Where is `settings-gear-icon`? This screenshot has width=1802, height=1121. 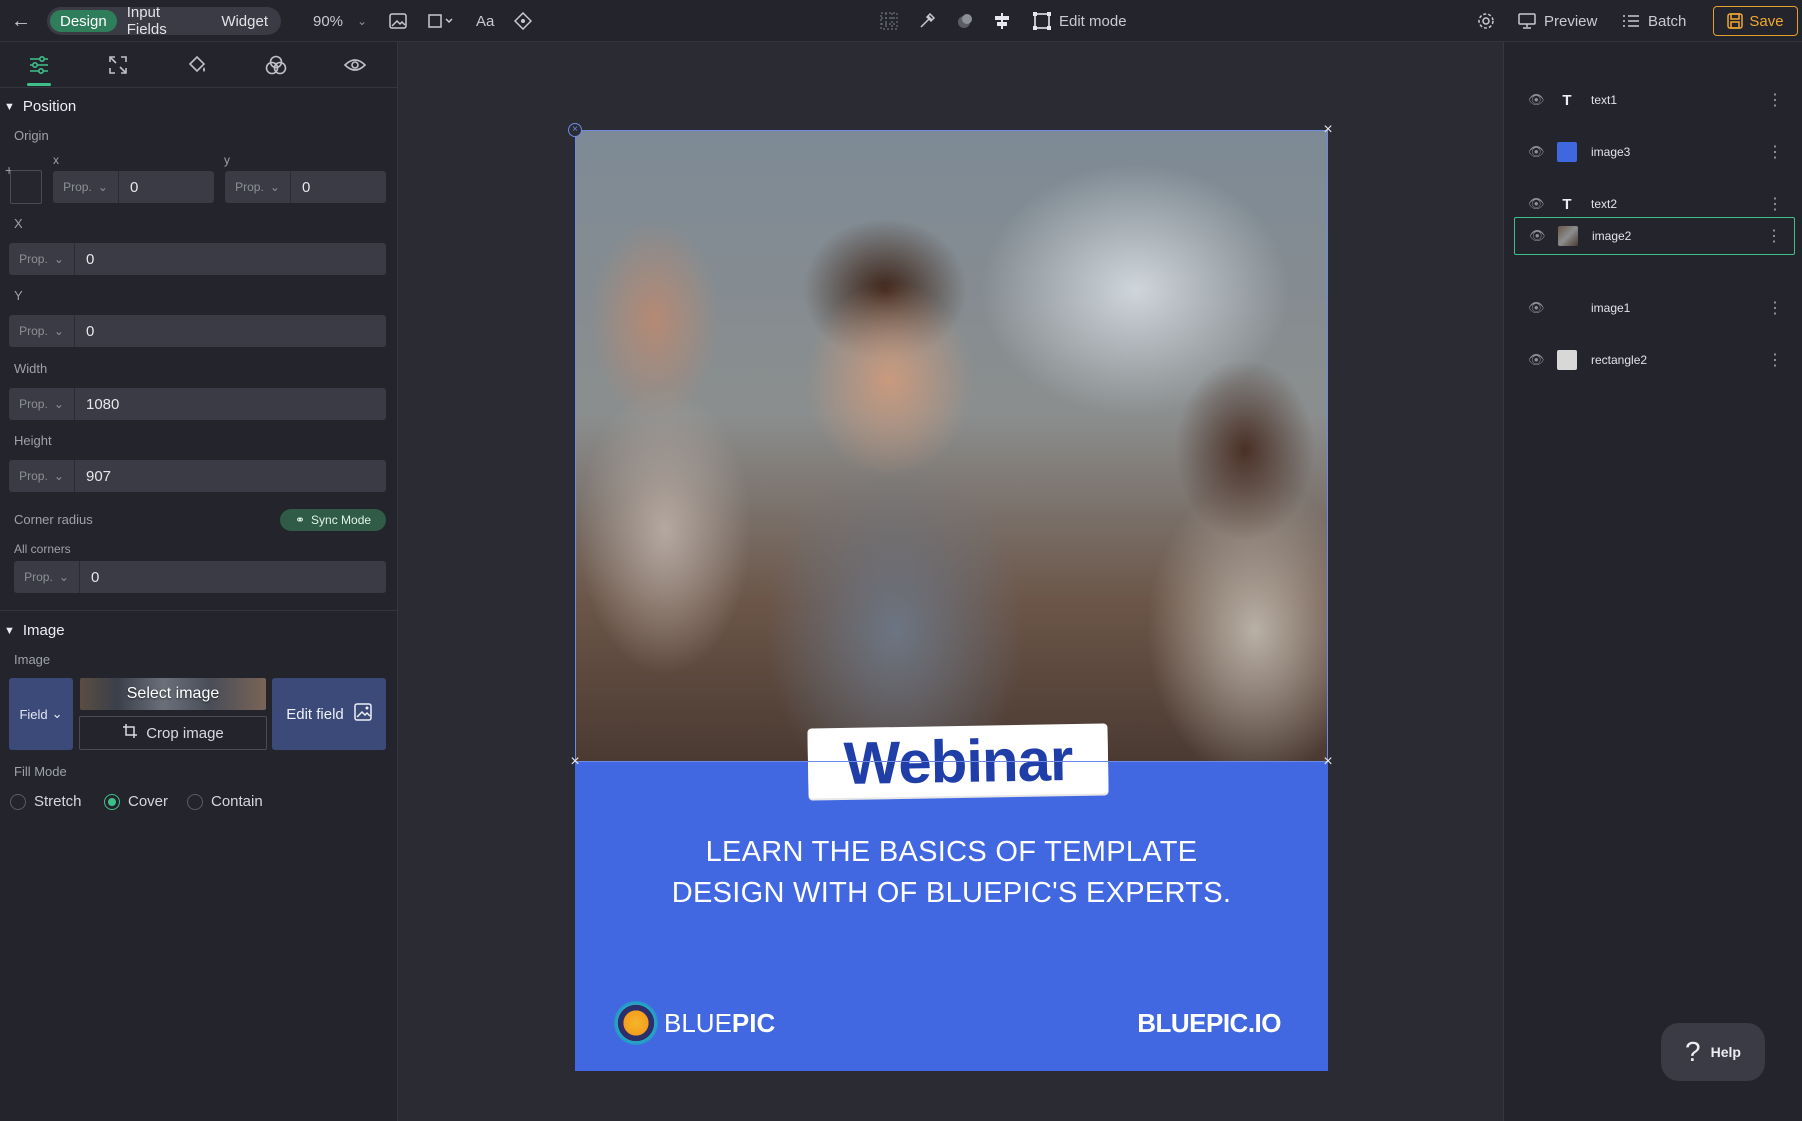 settings-gear-icon is located at coordinates (1486, 21).